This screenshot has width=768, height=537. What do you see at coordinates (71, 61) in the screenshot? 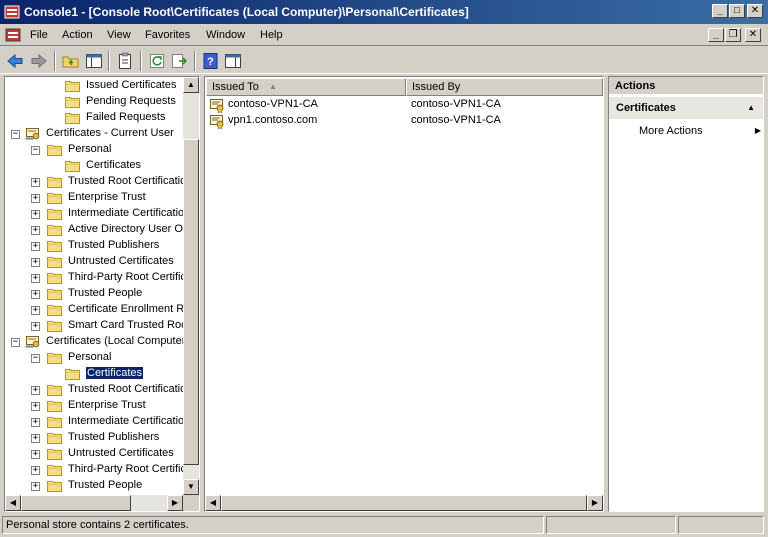
I see `up-folder-icon` at bounding box center [71, 61].